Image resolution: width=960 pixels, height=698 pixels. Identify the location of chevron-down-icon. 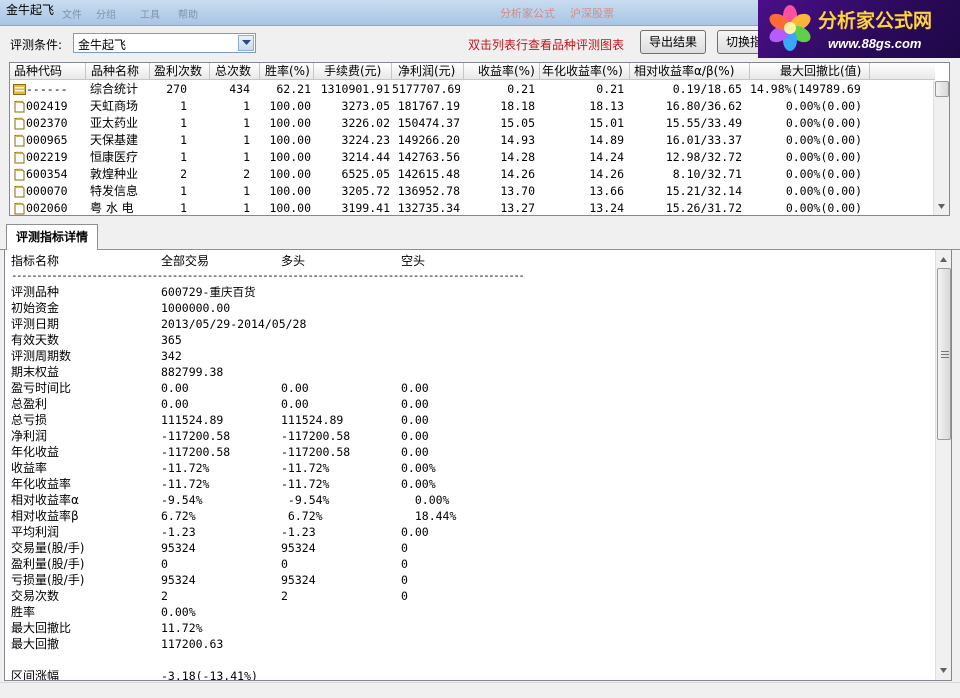
(246, 43).